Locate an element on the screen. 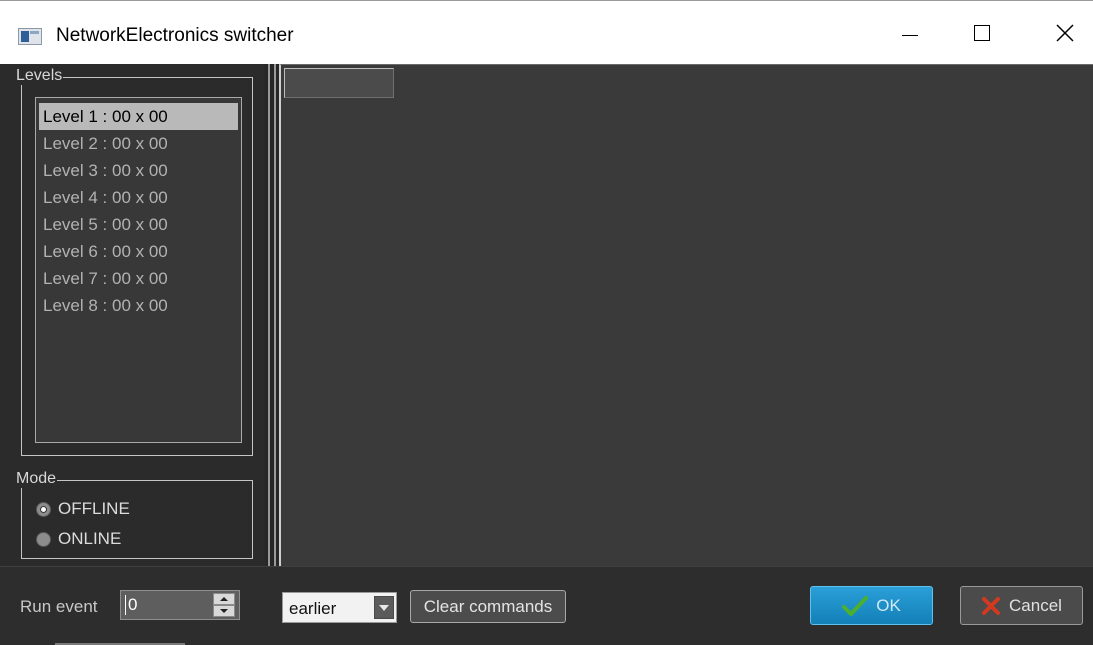 This screenshot has width=1093, height=645. run-event-spinner: 0 is located at coordinates (180, 605).